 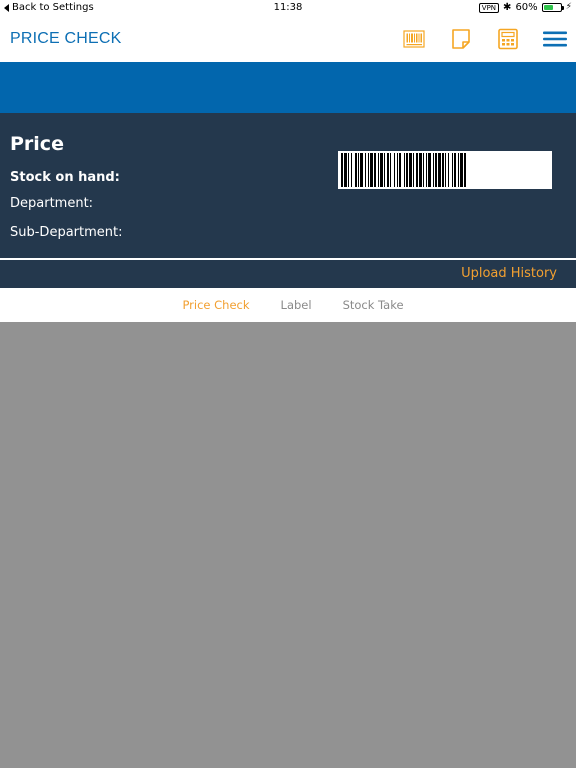 What do you see at coordinates (288, 39) in the screenshot?
I see `nav-bar: PRICE CHECK` at bounding box center [288, 39].